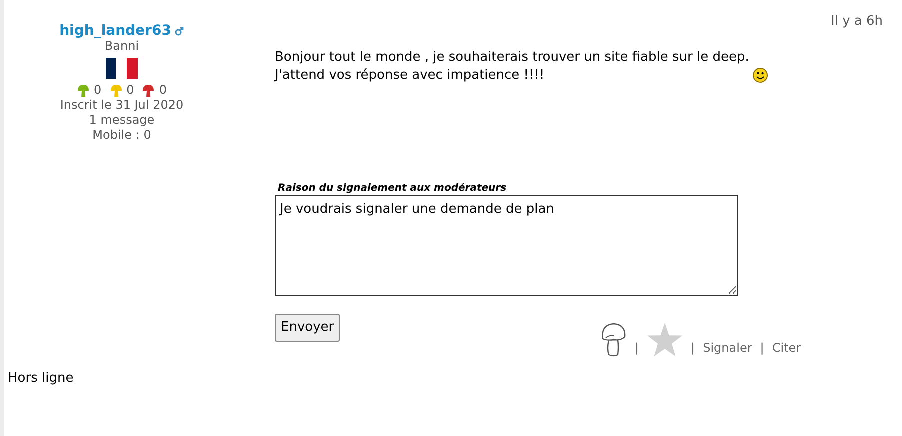 This screenshot has width=902, height=436. Describe the element at coordinates (122, 135) in the screenshot. I see `mobile-count: Mobile : 0` at that location.